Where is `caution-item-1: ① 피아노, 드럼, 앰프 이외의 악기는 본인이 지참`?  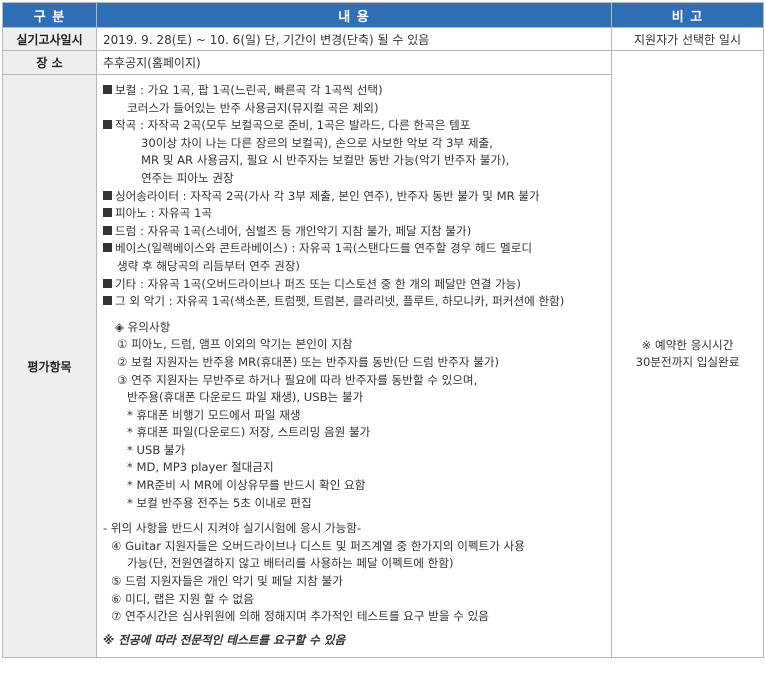 caution-item-1: ① 피아노, 드럼, 앰프 이외의 악기는 본인이 지참 is located at coordinates (235, 344).